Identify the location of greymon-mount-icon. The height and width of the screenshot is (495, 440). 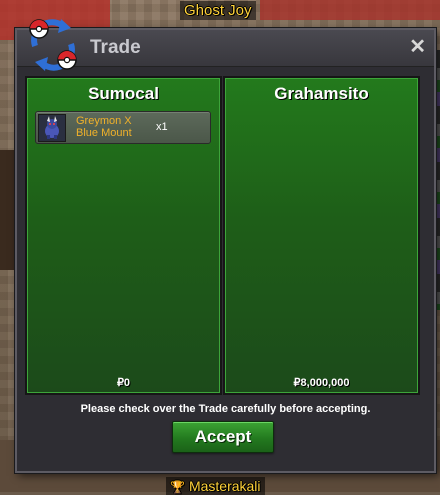
(52, 128).